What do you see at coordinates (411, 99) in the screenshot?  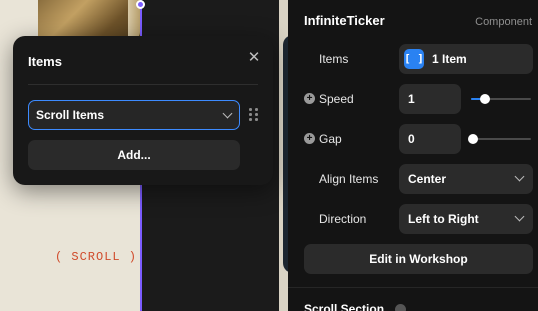 I see `speed-value: 1` at bounding box center [411, 99].